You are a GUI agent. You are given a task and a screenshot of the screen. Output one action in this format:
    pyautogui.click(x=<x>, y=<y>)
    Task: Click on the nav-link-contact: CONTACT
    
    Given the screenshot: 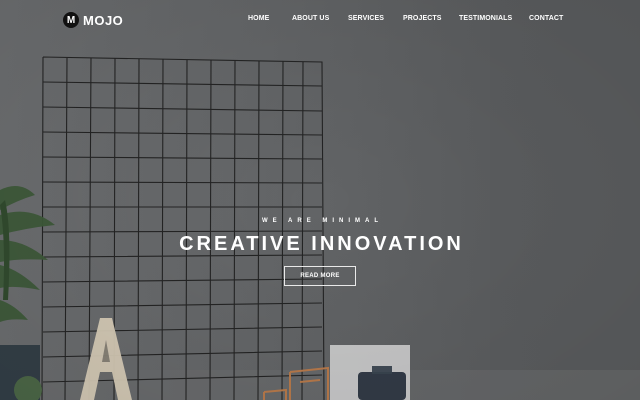 What is the action you would take?
    pyautogui.click(x=546, y=18)
    